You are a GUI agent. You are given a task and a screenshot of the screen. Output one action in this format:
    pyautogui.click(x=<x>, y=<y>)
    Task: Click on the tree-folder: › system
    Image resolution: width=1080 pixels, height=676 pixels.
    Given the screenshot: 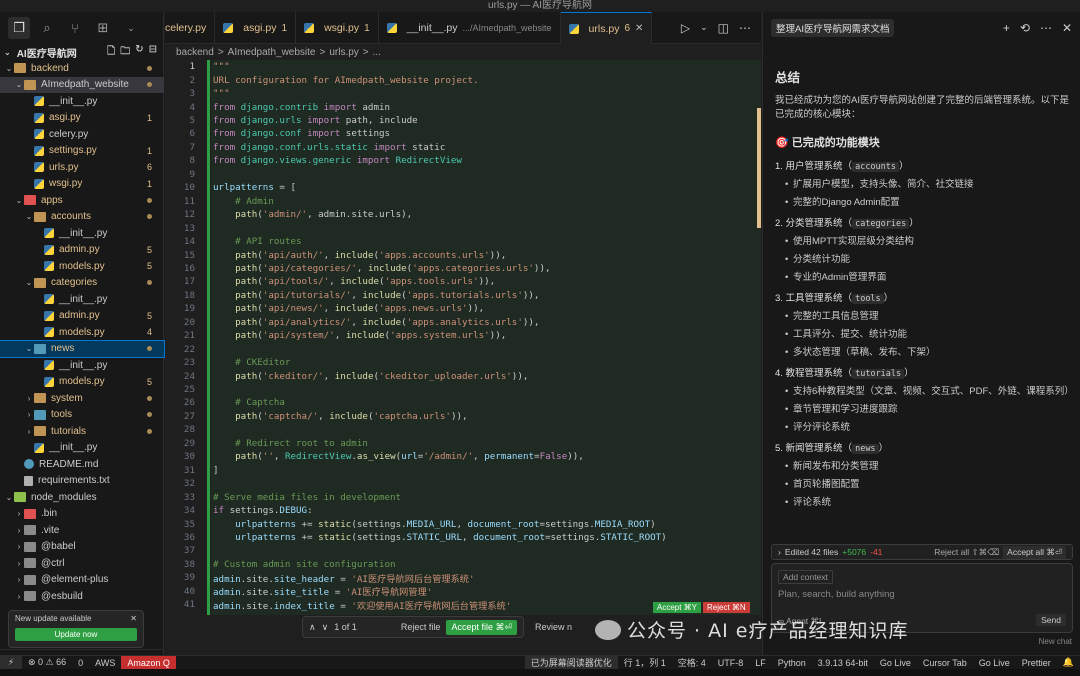 What is the action you would take?
    pyautogui.click(x=82, y=398)
    